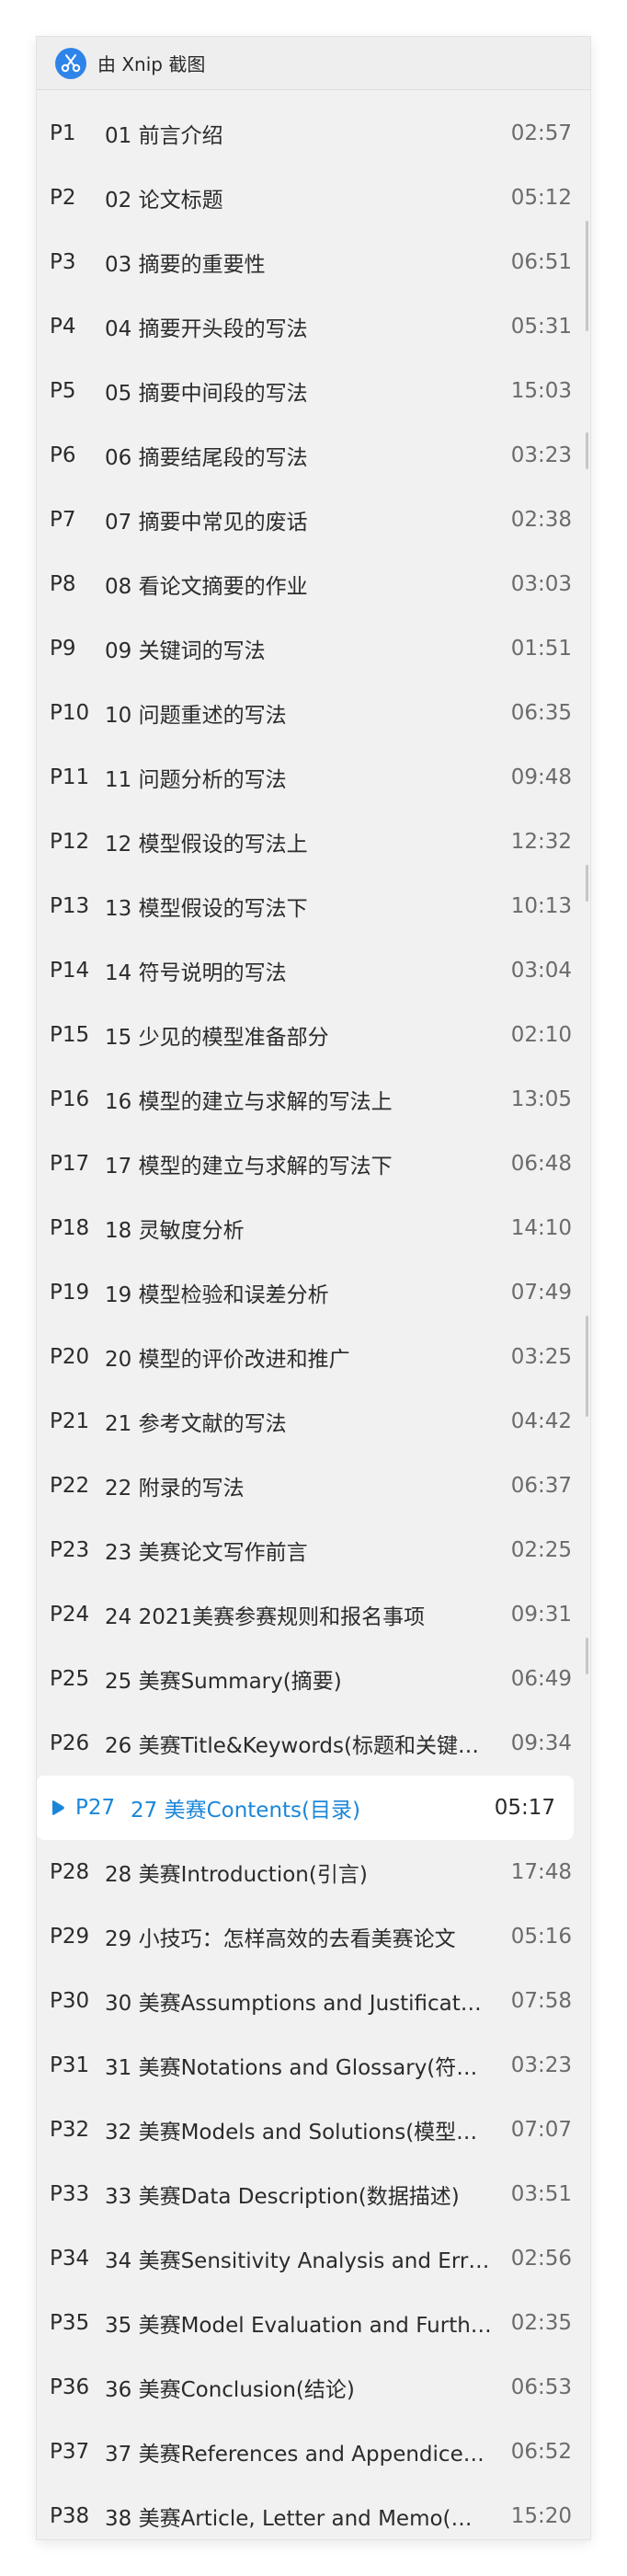 This screenshot has height=2576, width=627. I want to click on playlist-item: P33 33 美赛Data Description(数据描述) 03:51, so click(313, 2194).